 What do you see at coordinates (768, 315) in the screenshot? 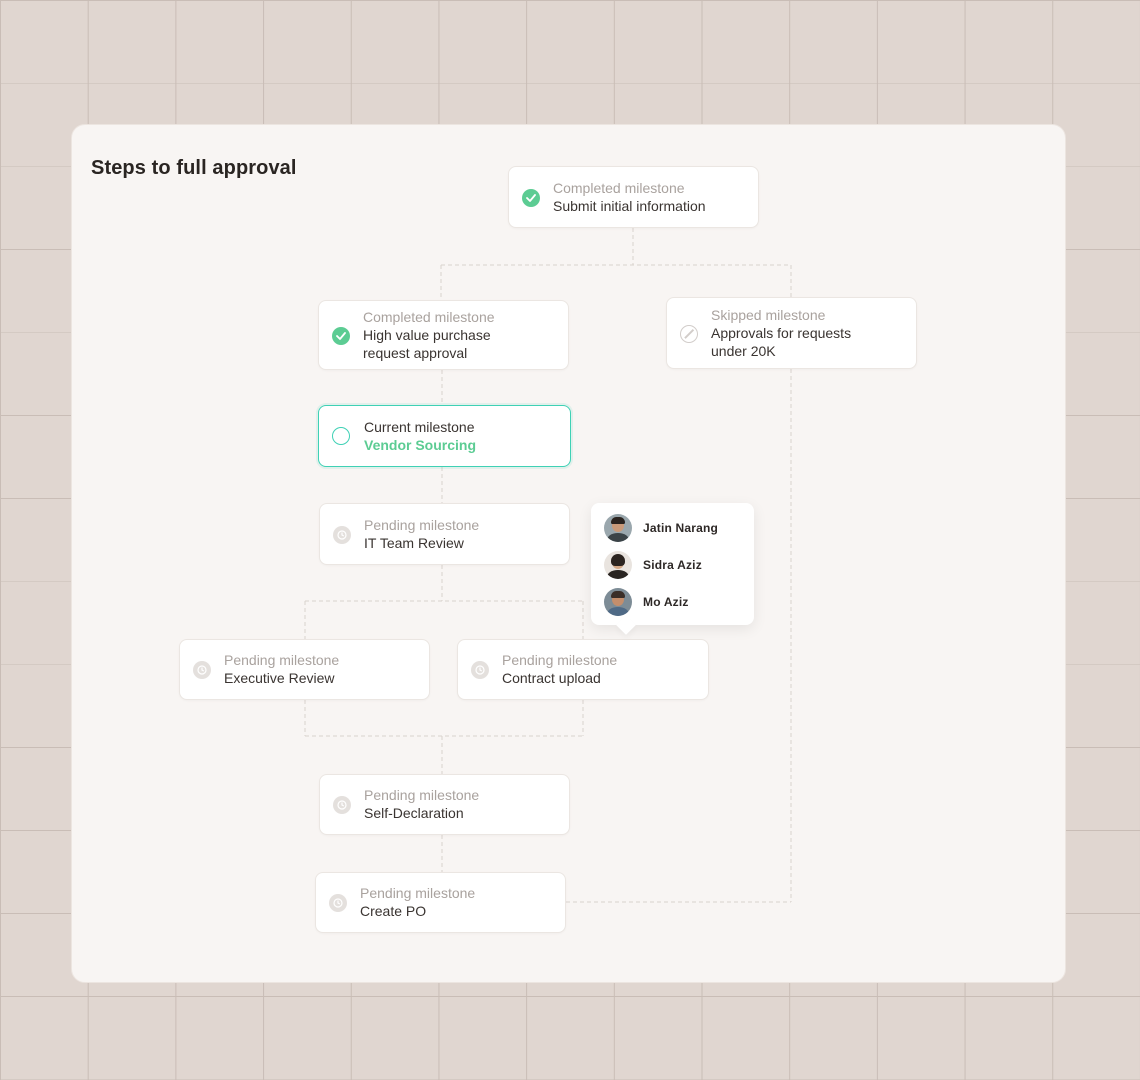
I see `milestone-status-label: Skipped milestone` at bounding box center [768, 315].